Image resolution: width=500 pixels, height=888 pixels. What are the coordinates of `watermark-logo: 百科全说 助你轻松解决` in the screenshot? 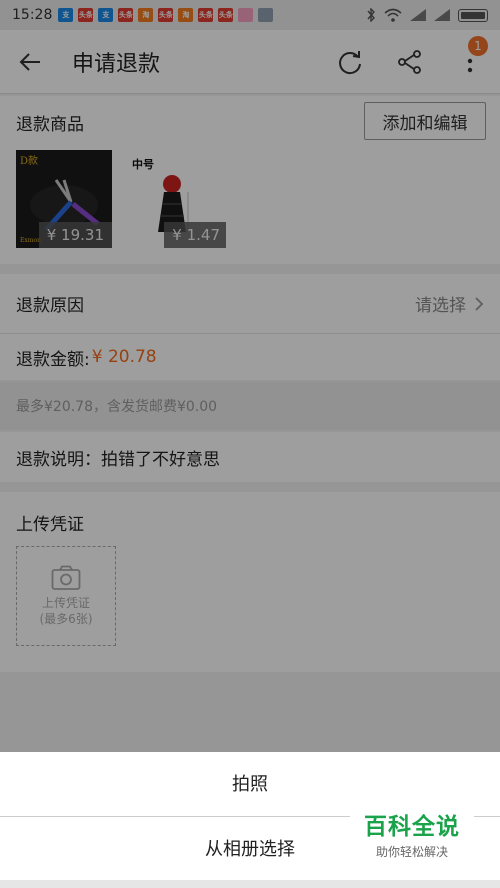 It's located at (412, 833).